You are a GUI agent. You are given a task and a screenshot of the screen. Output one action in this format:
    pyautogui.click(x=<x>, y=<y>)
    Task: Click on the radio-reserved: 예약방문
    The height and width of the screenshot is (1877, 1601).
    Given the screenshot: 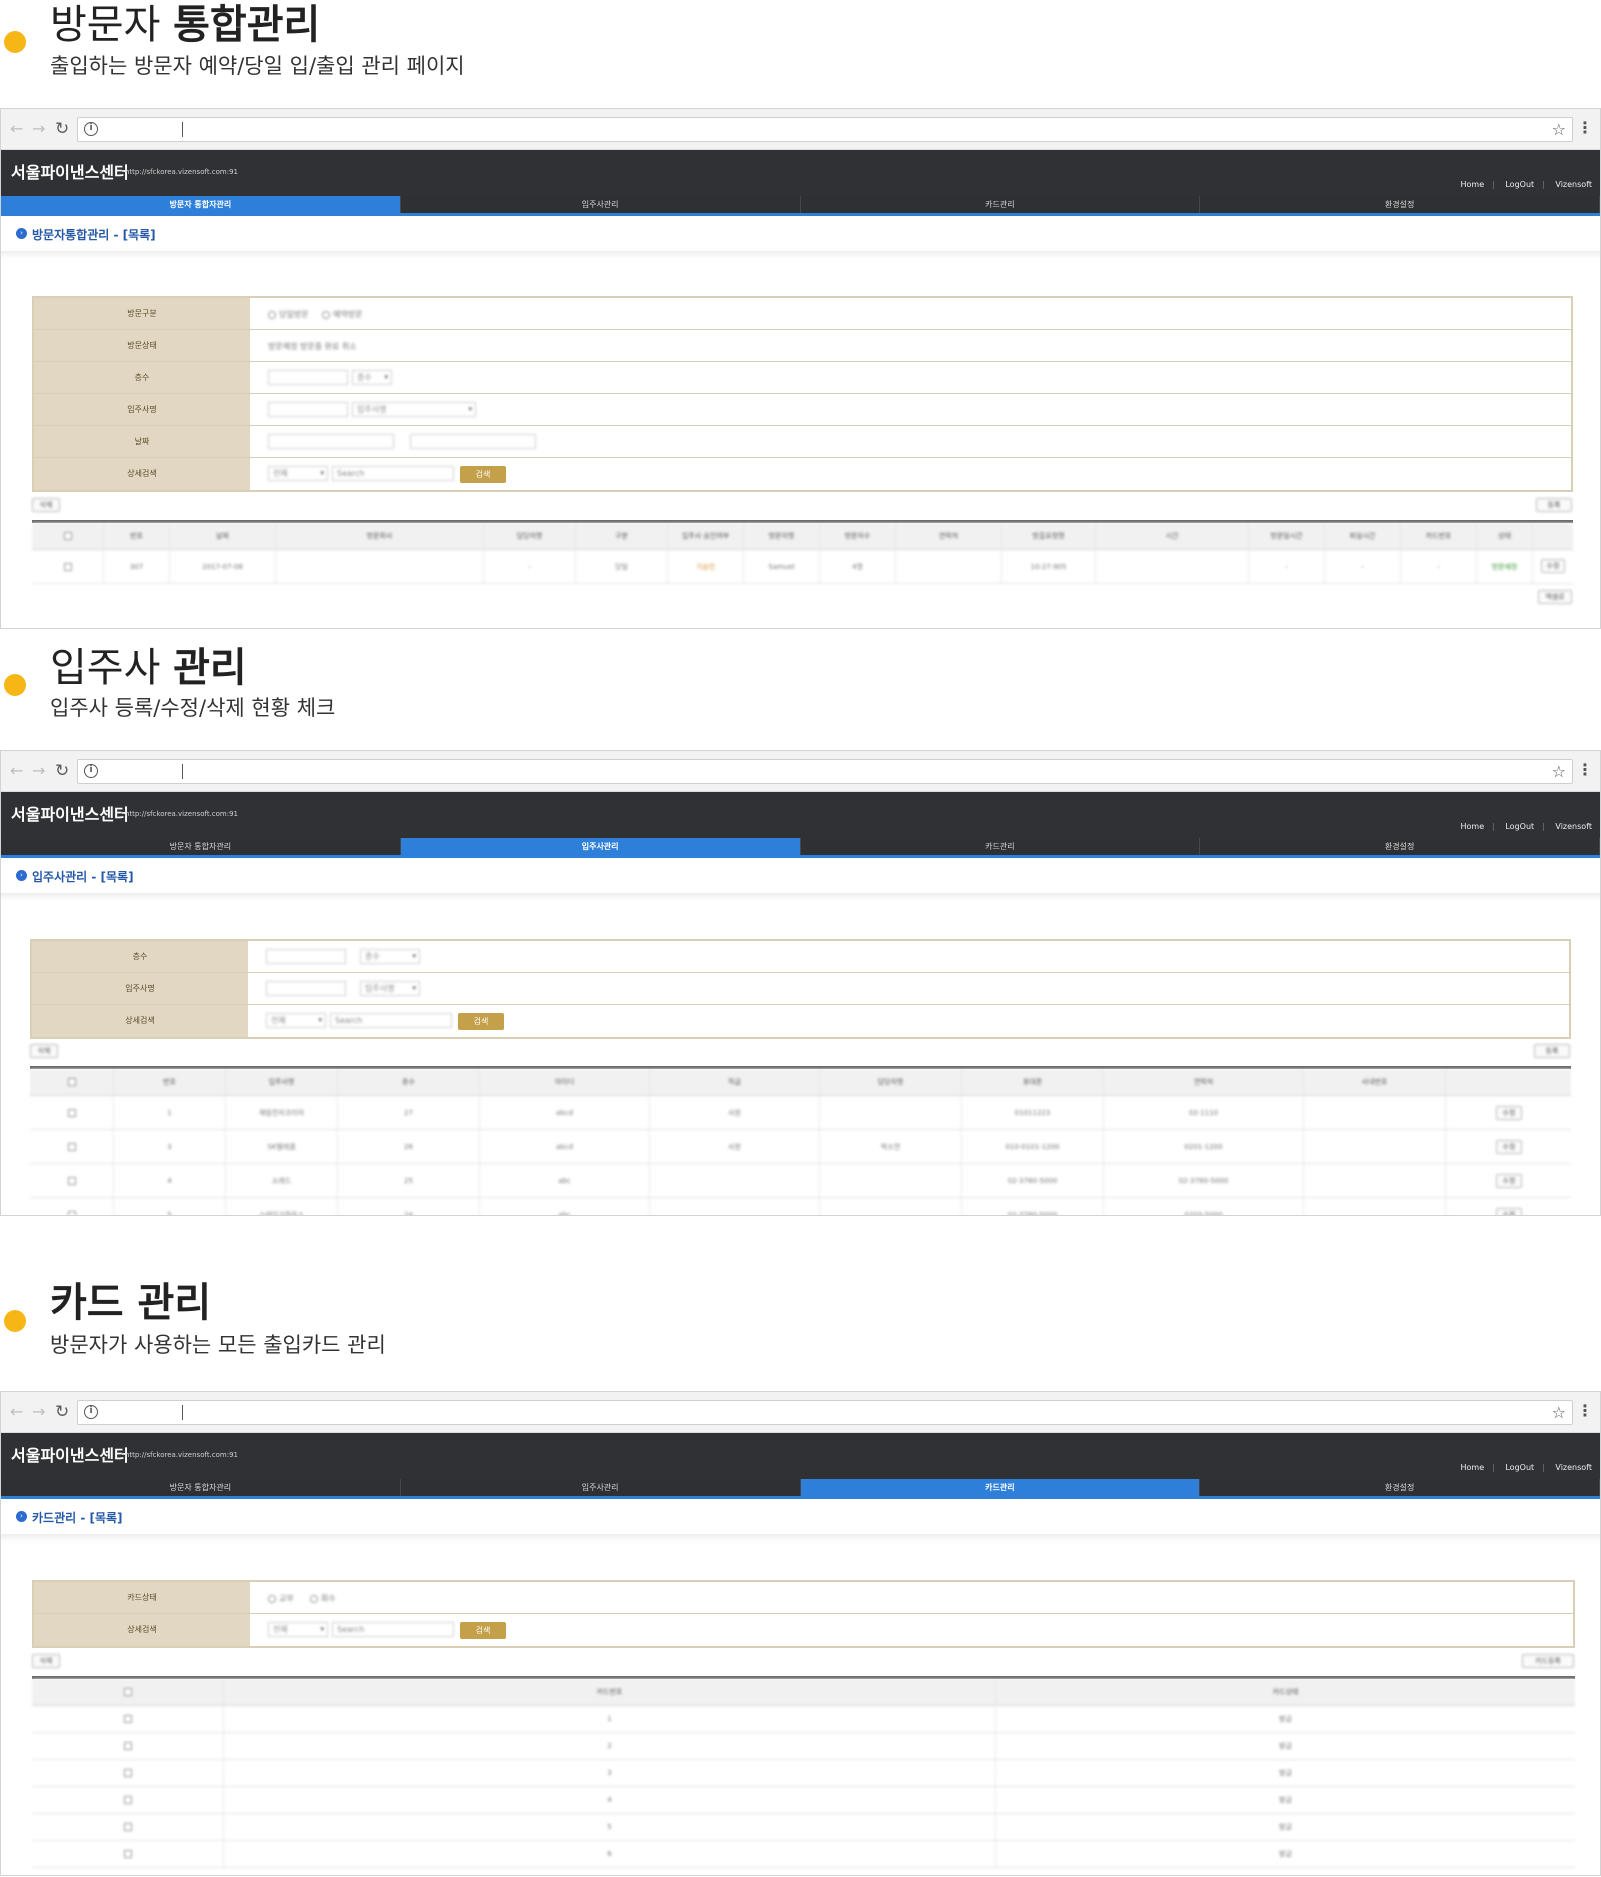 What is the action you would take?
    pyautogui.click(x=342, y=315)
    